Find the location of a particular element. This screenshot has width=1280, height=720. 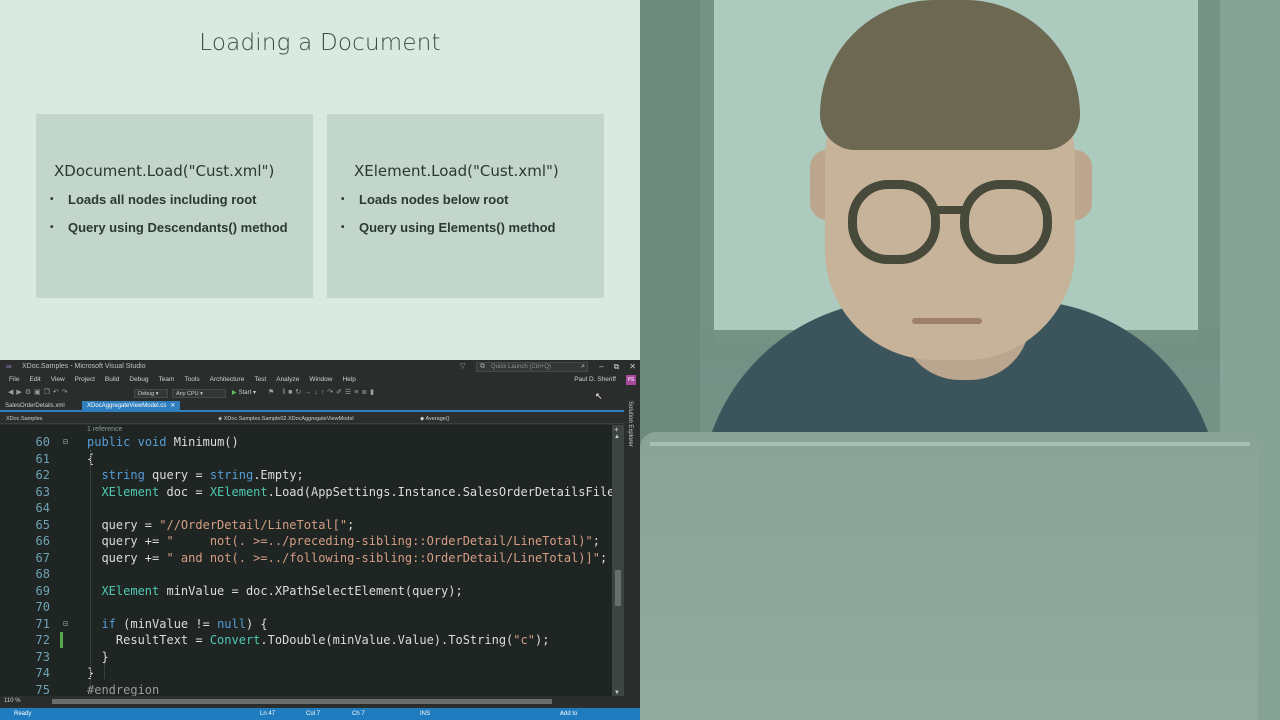

code-line: 75 #endregion is located at coordinates (306, 689).